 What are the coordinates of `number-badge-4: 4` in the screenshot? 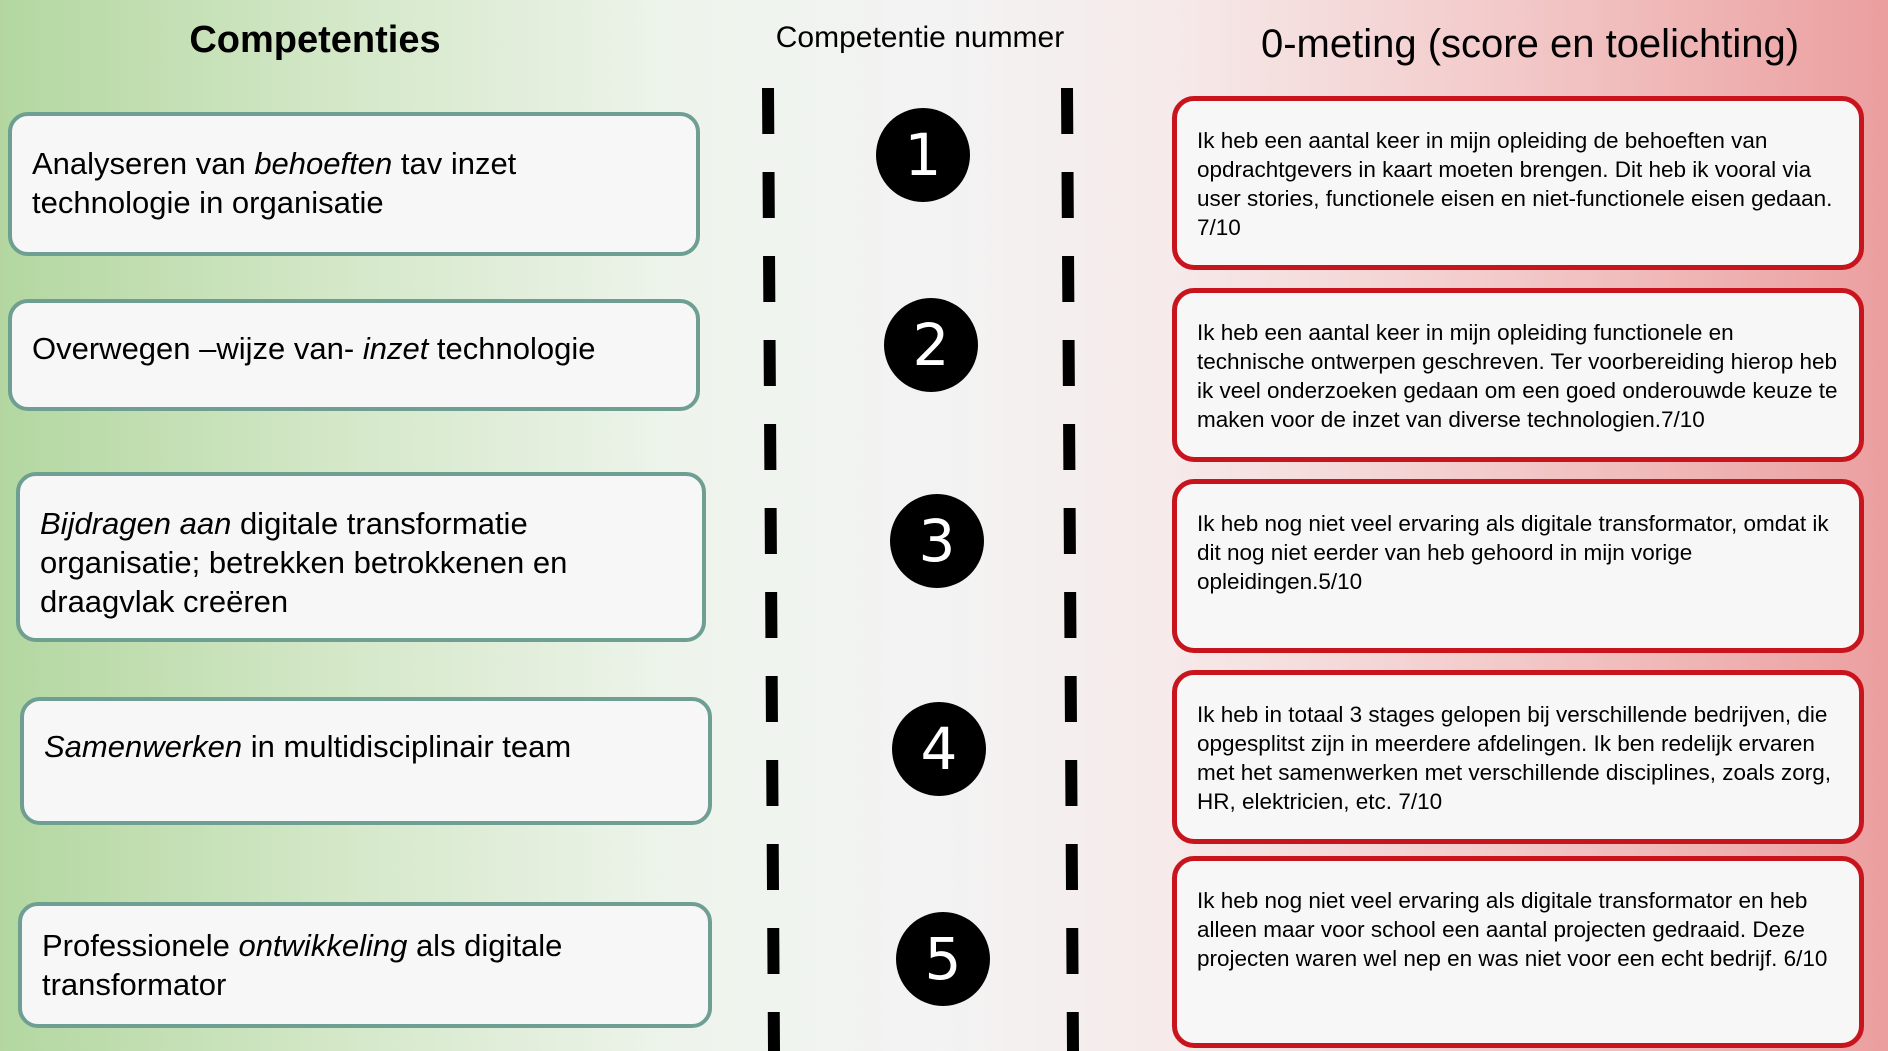 It's located at (939, 749).